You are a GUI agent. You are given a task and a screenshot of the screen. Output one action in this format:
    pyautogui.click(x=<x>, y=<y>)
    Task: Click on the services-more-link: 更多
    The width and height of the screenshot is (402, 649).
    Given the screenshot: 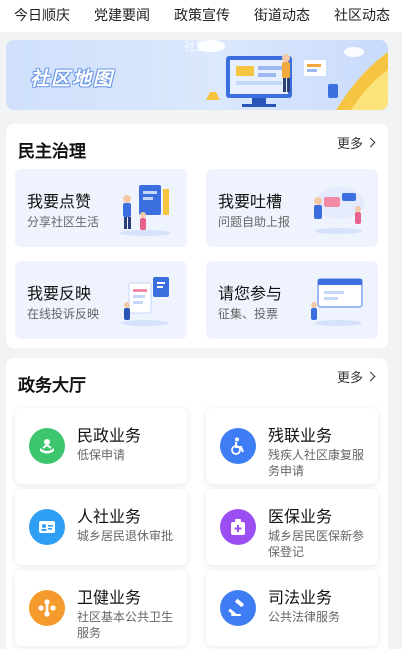 What is the action you would take?
    pyautogui.click(x=356, y=376)
    